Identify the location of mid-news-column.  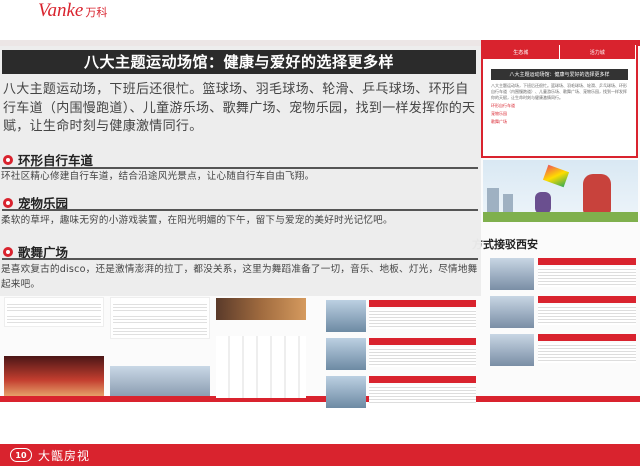
(401, 357).